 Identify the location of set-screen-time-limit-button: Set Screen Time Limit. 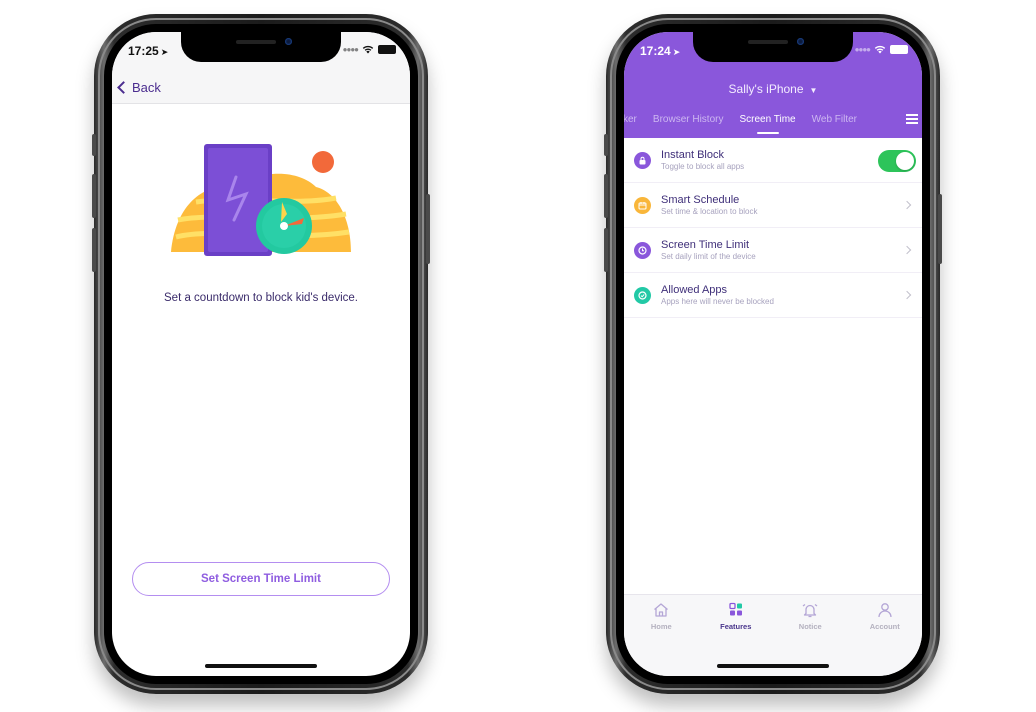
(261, 579).